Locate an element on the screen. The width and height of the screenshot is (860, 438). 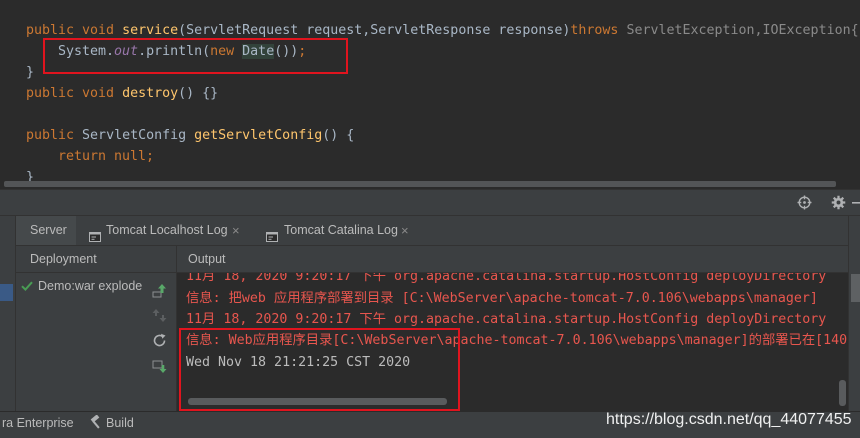
tab-tomcat-localhost-log: Tomcat Localhost Log × is located at coordinates (167, 230).